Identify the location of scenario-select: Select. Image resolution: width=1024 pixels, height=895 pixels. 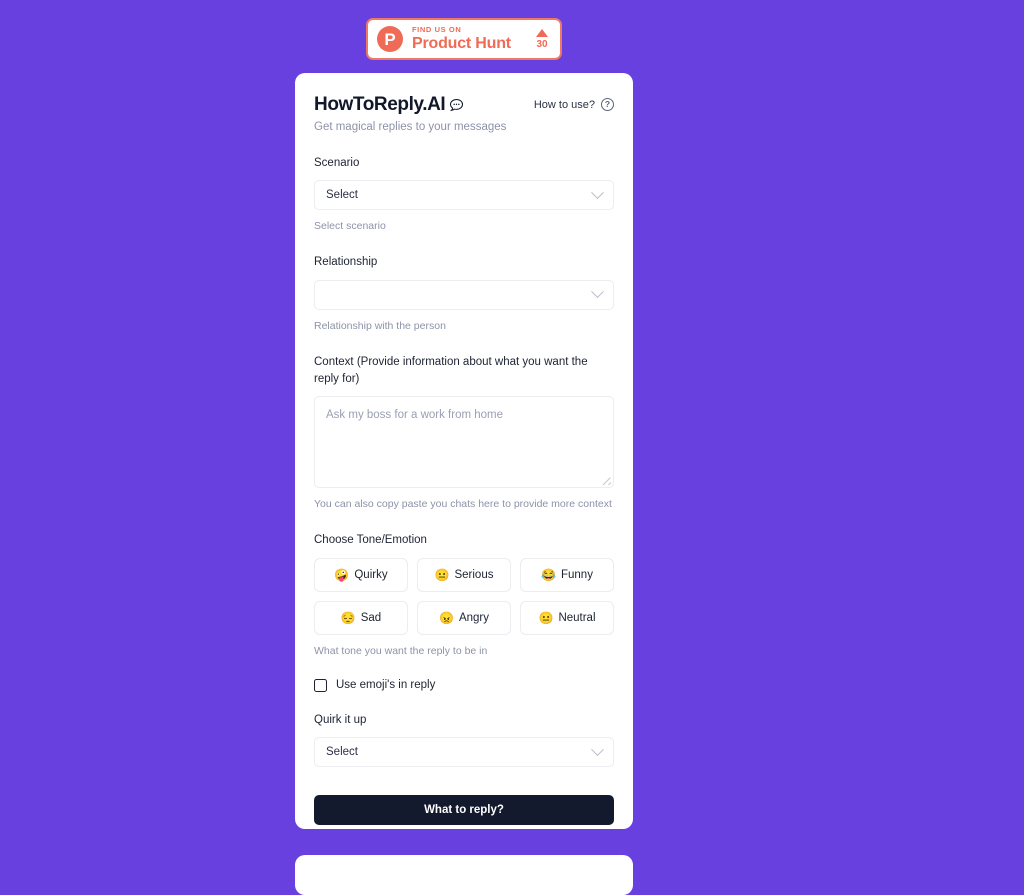
(464, 195).